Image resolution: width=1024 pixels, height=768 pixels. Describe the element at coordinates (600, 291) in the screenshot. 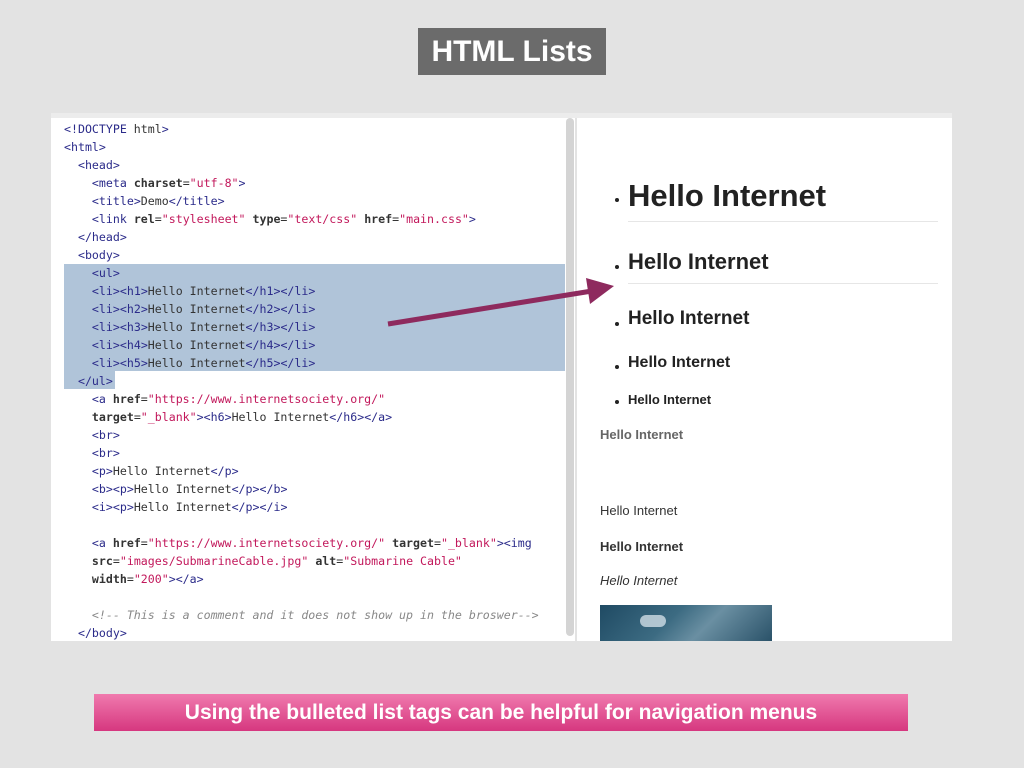

I see `arrow-head` at that location.